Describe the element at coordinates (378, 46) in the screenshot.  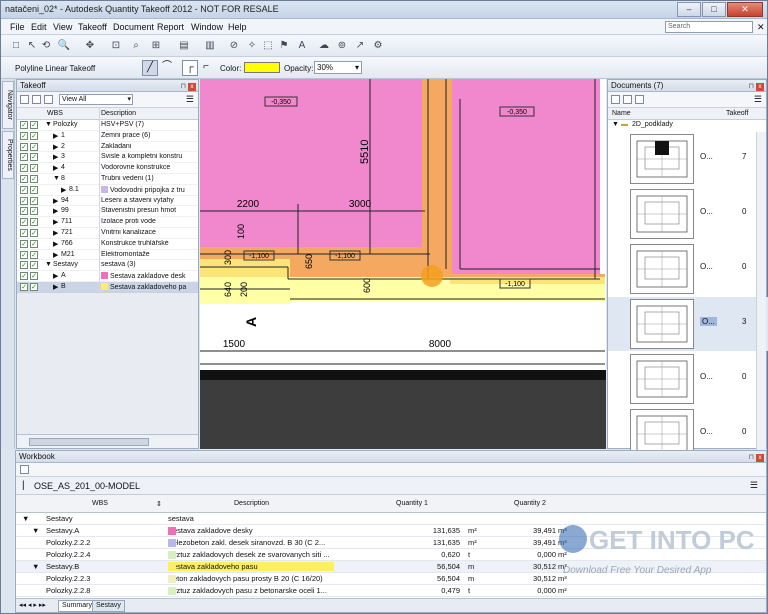
I see `settings-icon: ⚙` at that location.